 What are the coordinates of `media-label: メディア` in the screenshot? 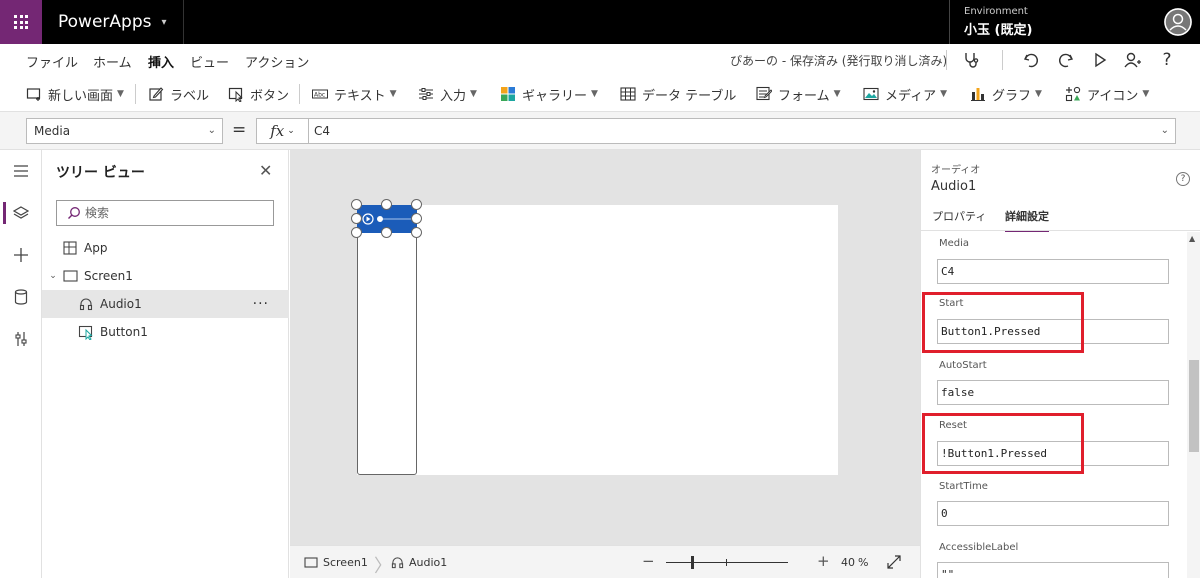 It's located at (911, 96).